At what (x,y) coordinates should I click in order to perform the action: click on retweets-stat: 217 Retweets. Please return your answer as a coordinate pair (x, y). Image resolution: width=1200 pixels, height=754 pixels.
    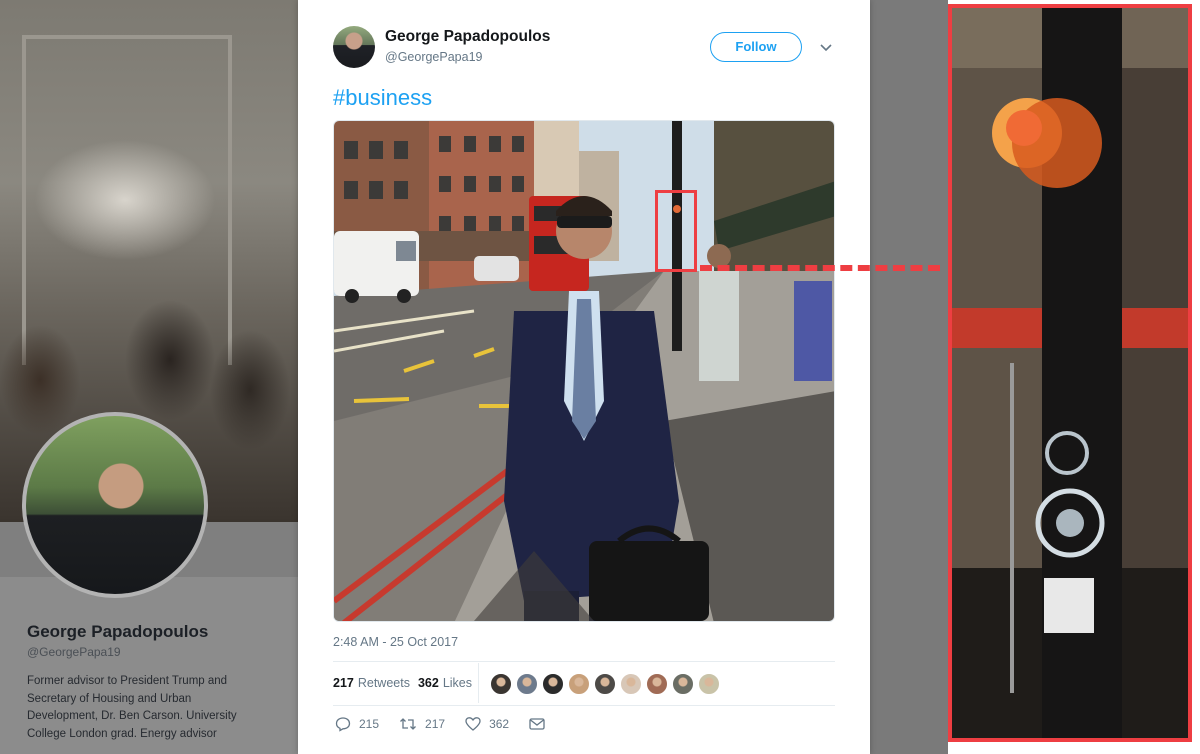
    Looking at the image, I should click on (371, 683).